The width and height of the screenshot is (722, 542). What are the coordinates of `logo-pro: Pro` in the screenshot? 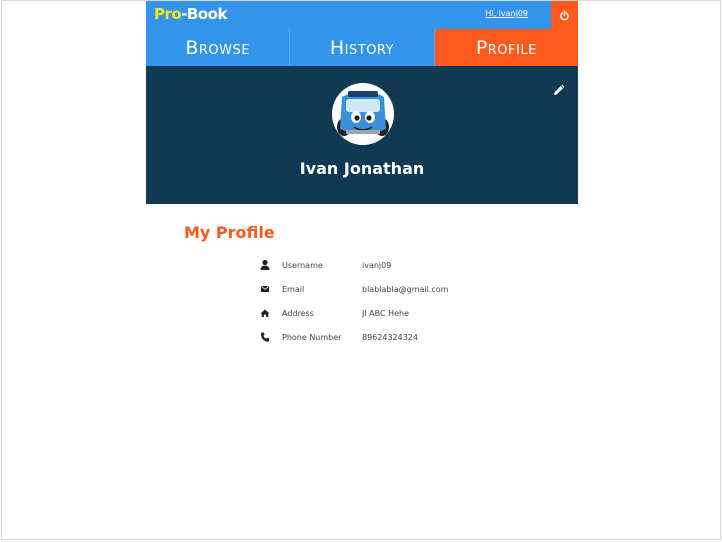 It's located at (168, 14).